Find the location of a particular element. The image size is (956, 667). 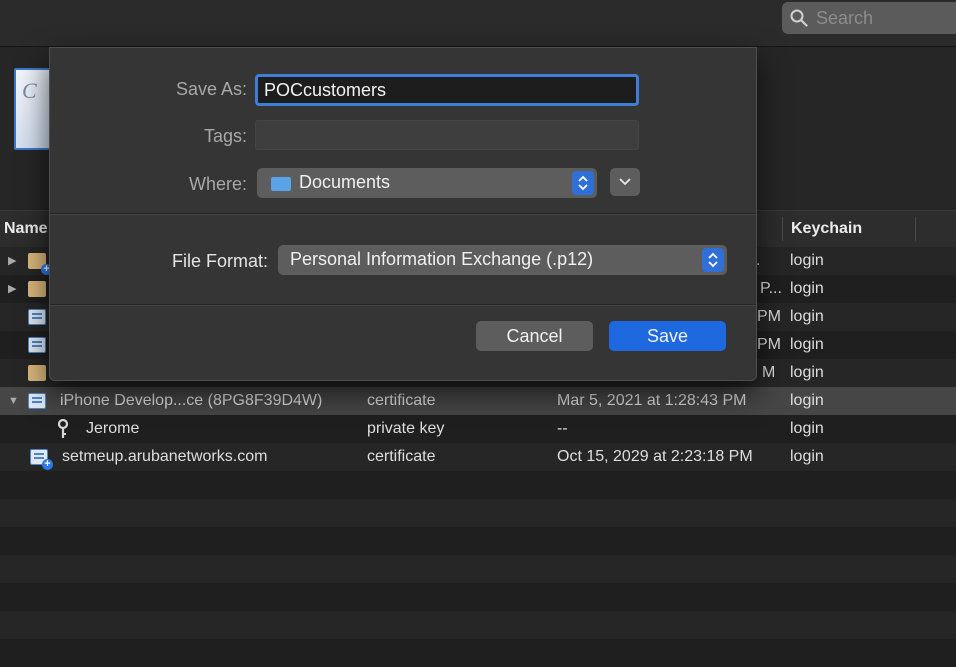

file-format-label: File Format: is located at coordinates (219, 261).